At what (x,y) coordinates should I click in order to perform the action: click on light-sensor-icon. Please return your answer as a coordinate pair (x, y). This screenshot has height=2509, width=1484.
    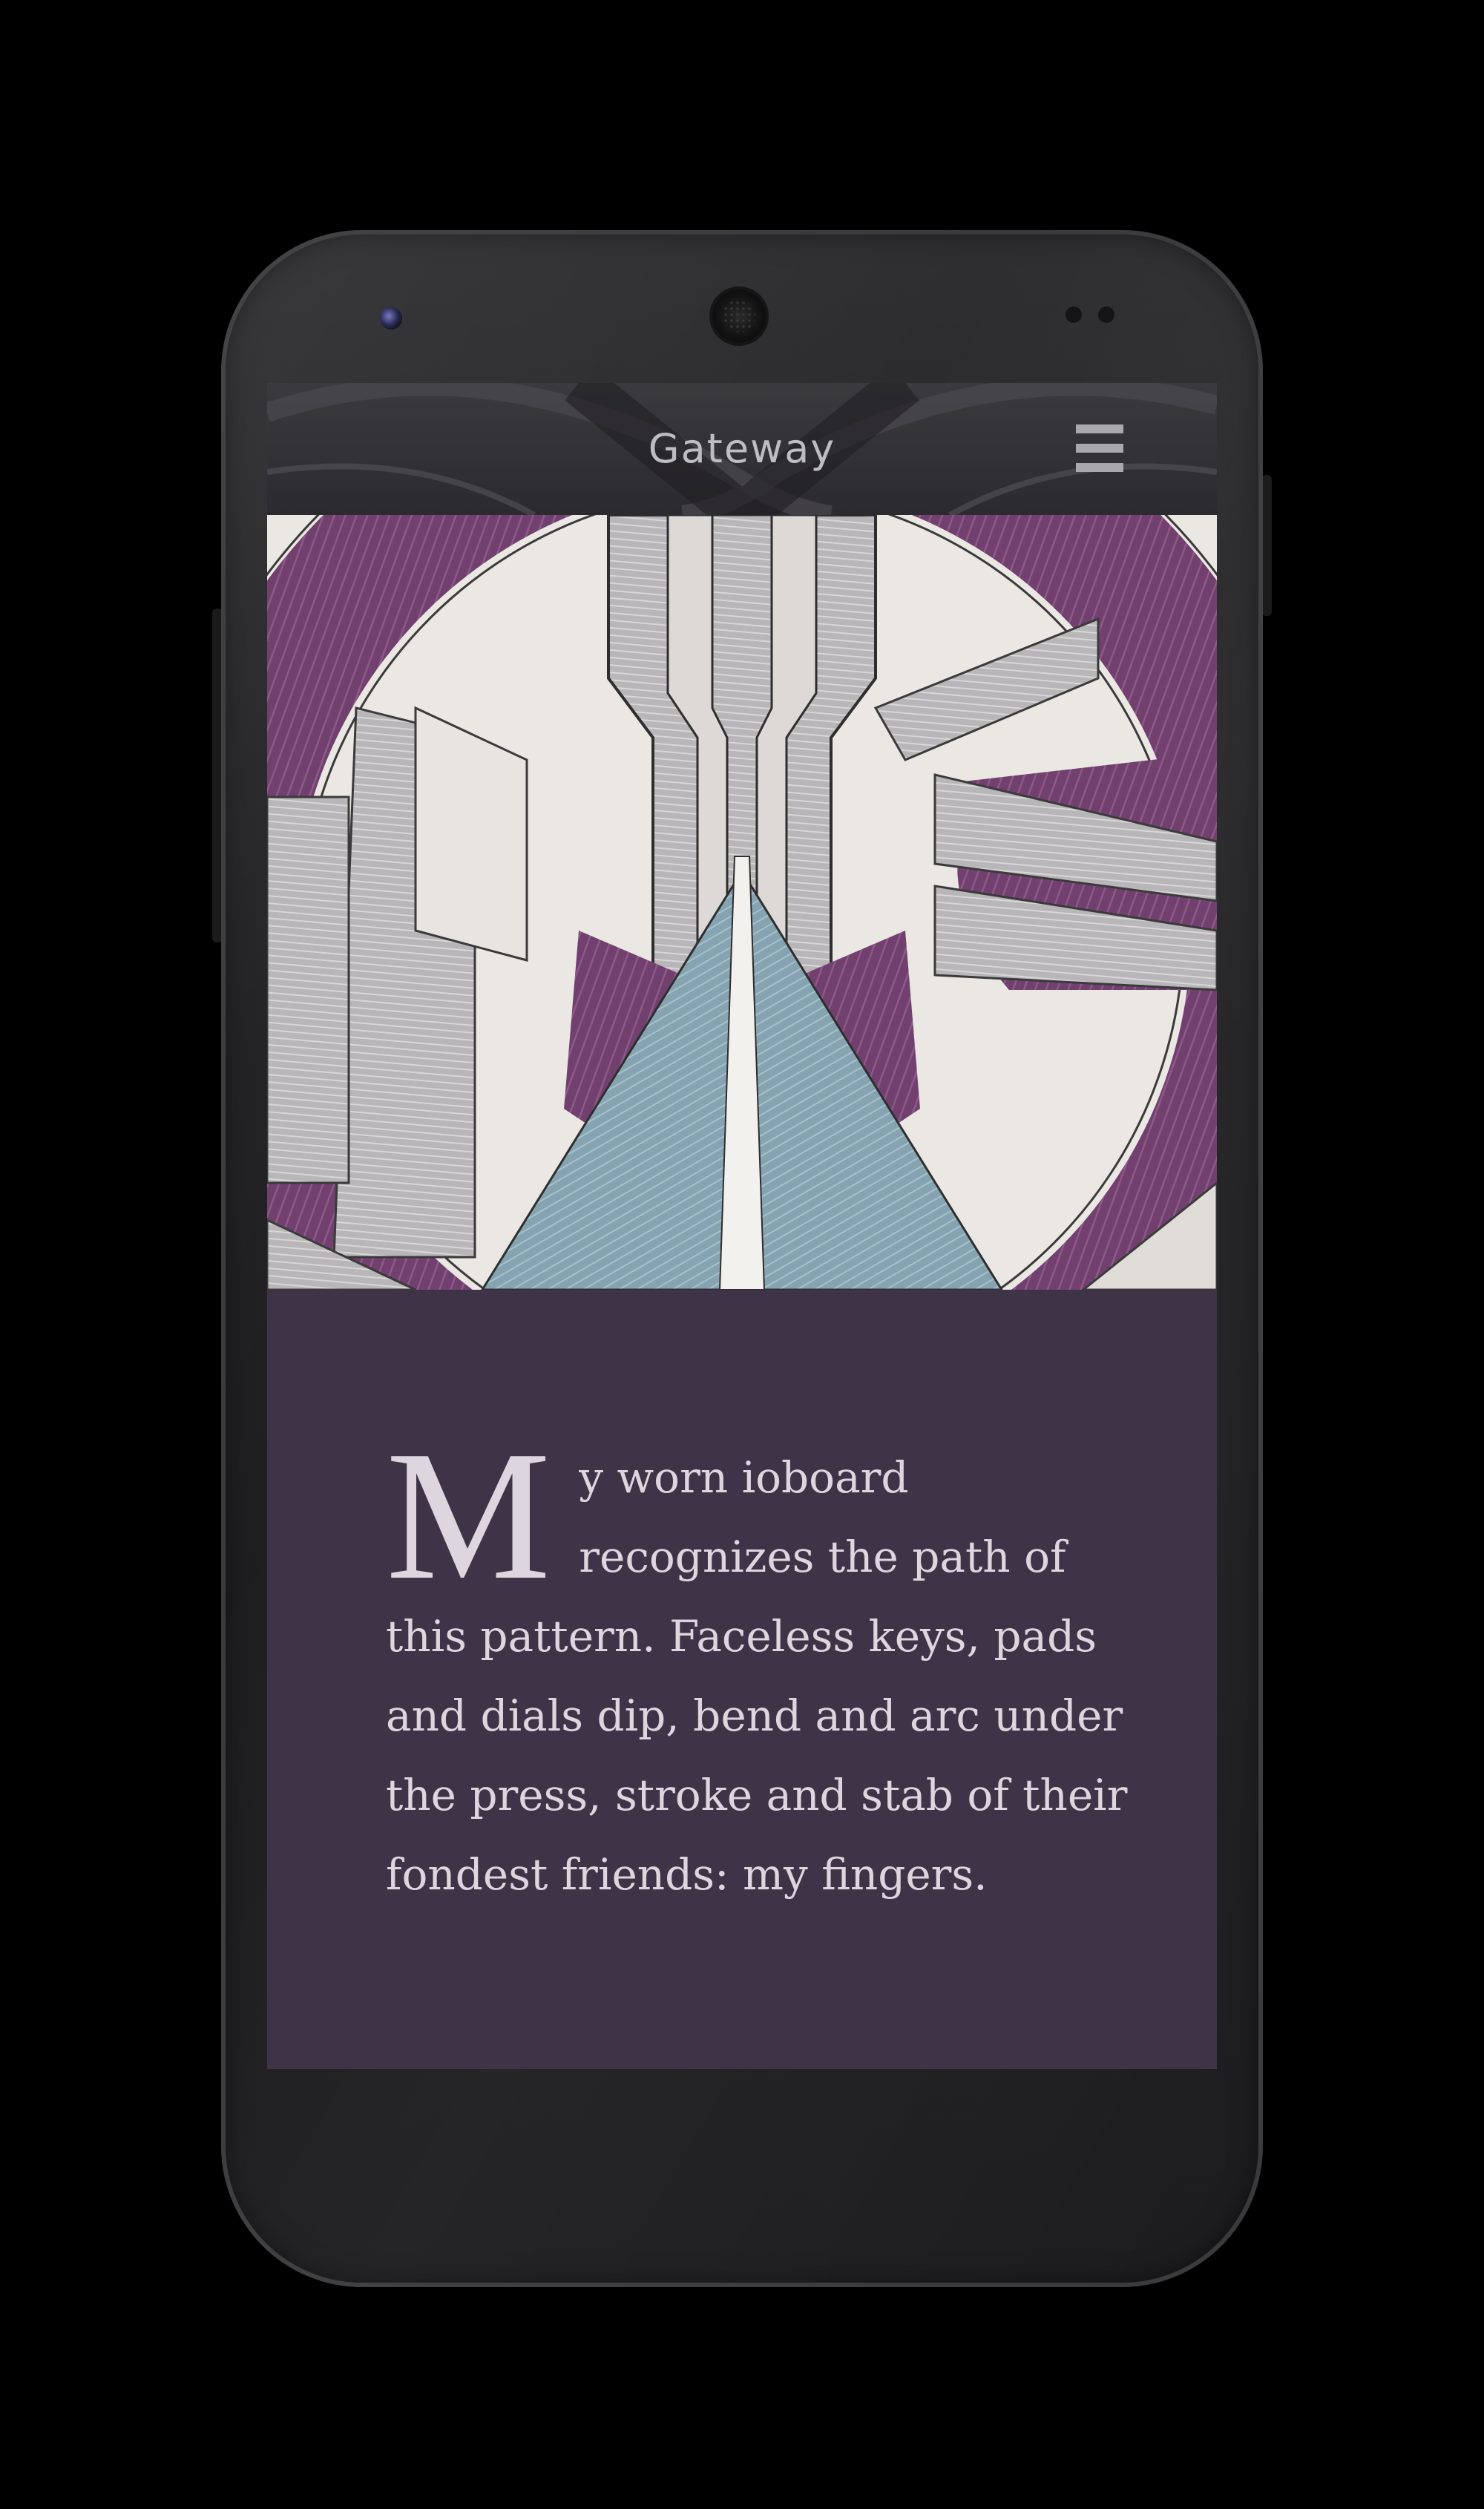
    Looking at the image, I should click on (1106, 314).